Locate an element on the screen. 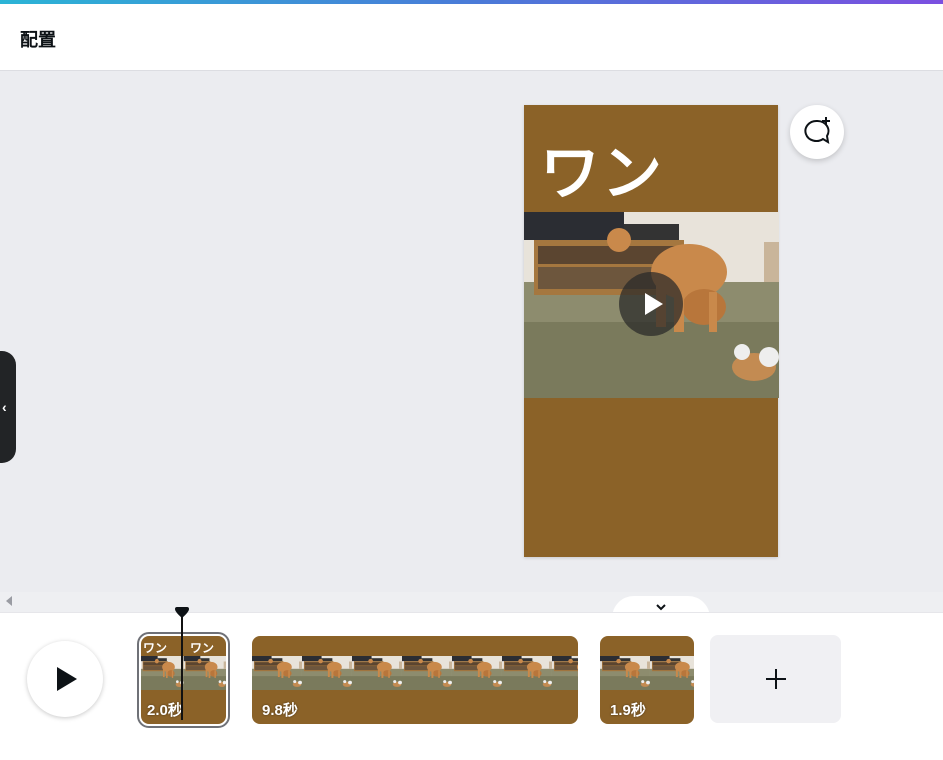 The width and height of the screenshot is (943, 760). timeline-clip: ワン ワン 2.0秒 is located at coordinates (183, 680).